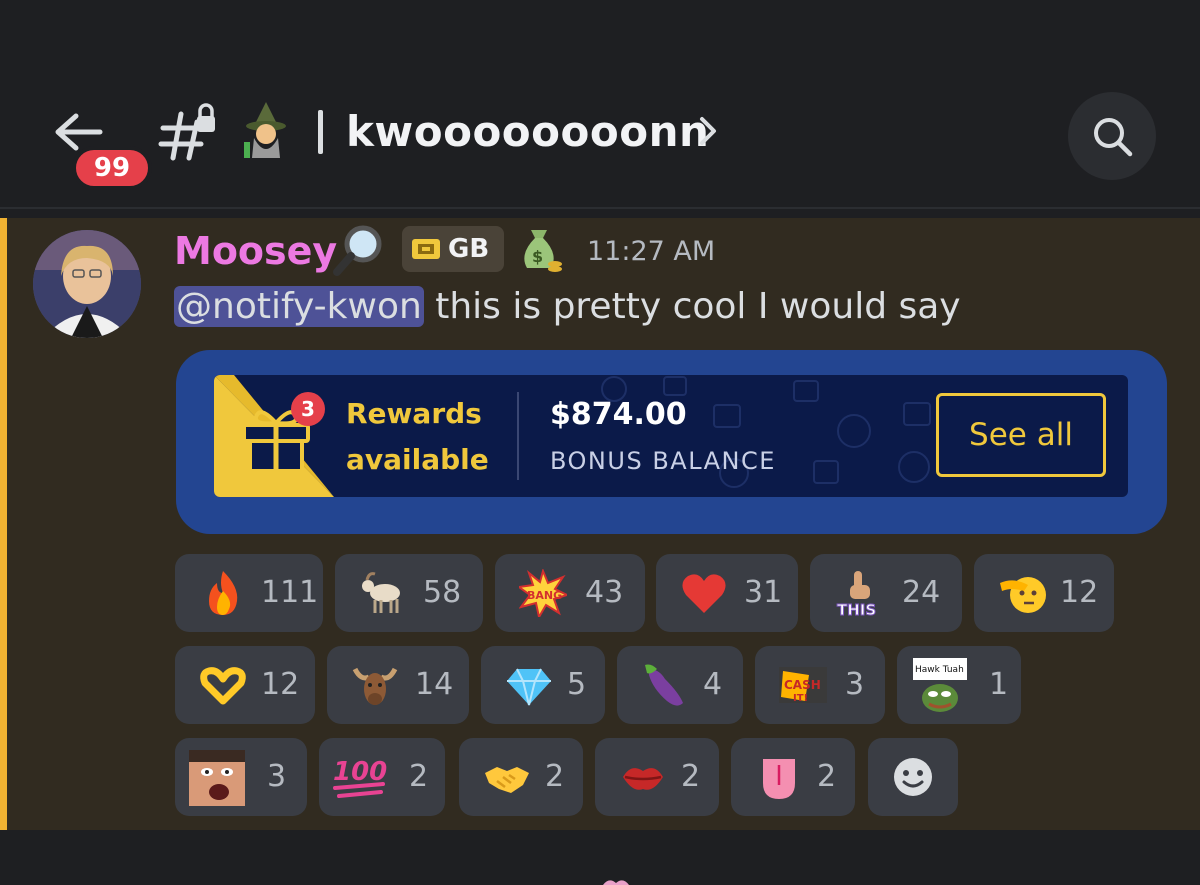  I want to click on reaction-count: 1, so click(999, 684).